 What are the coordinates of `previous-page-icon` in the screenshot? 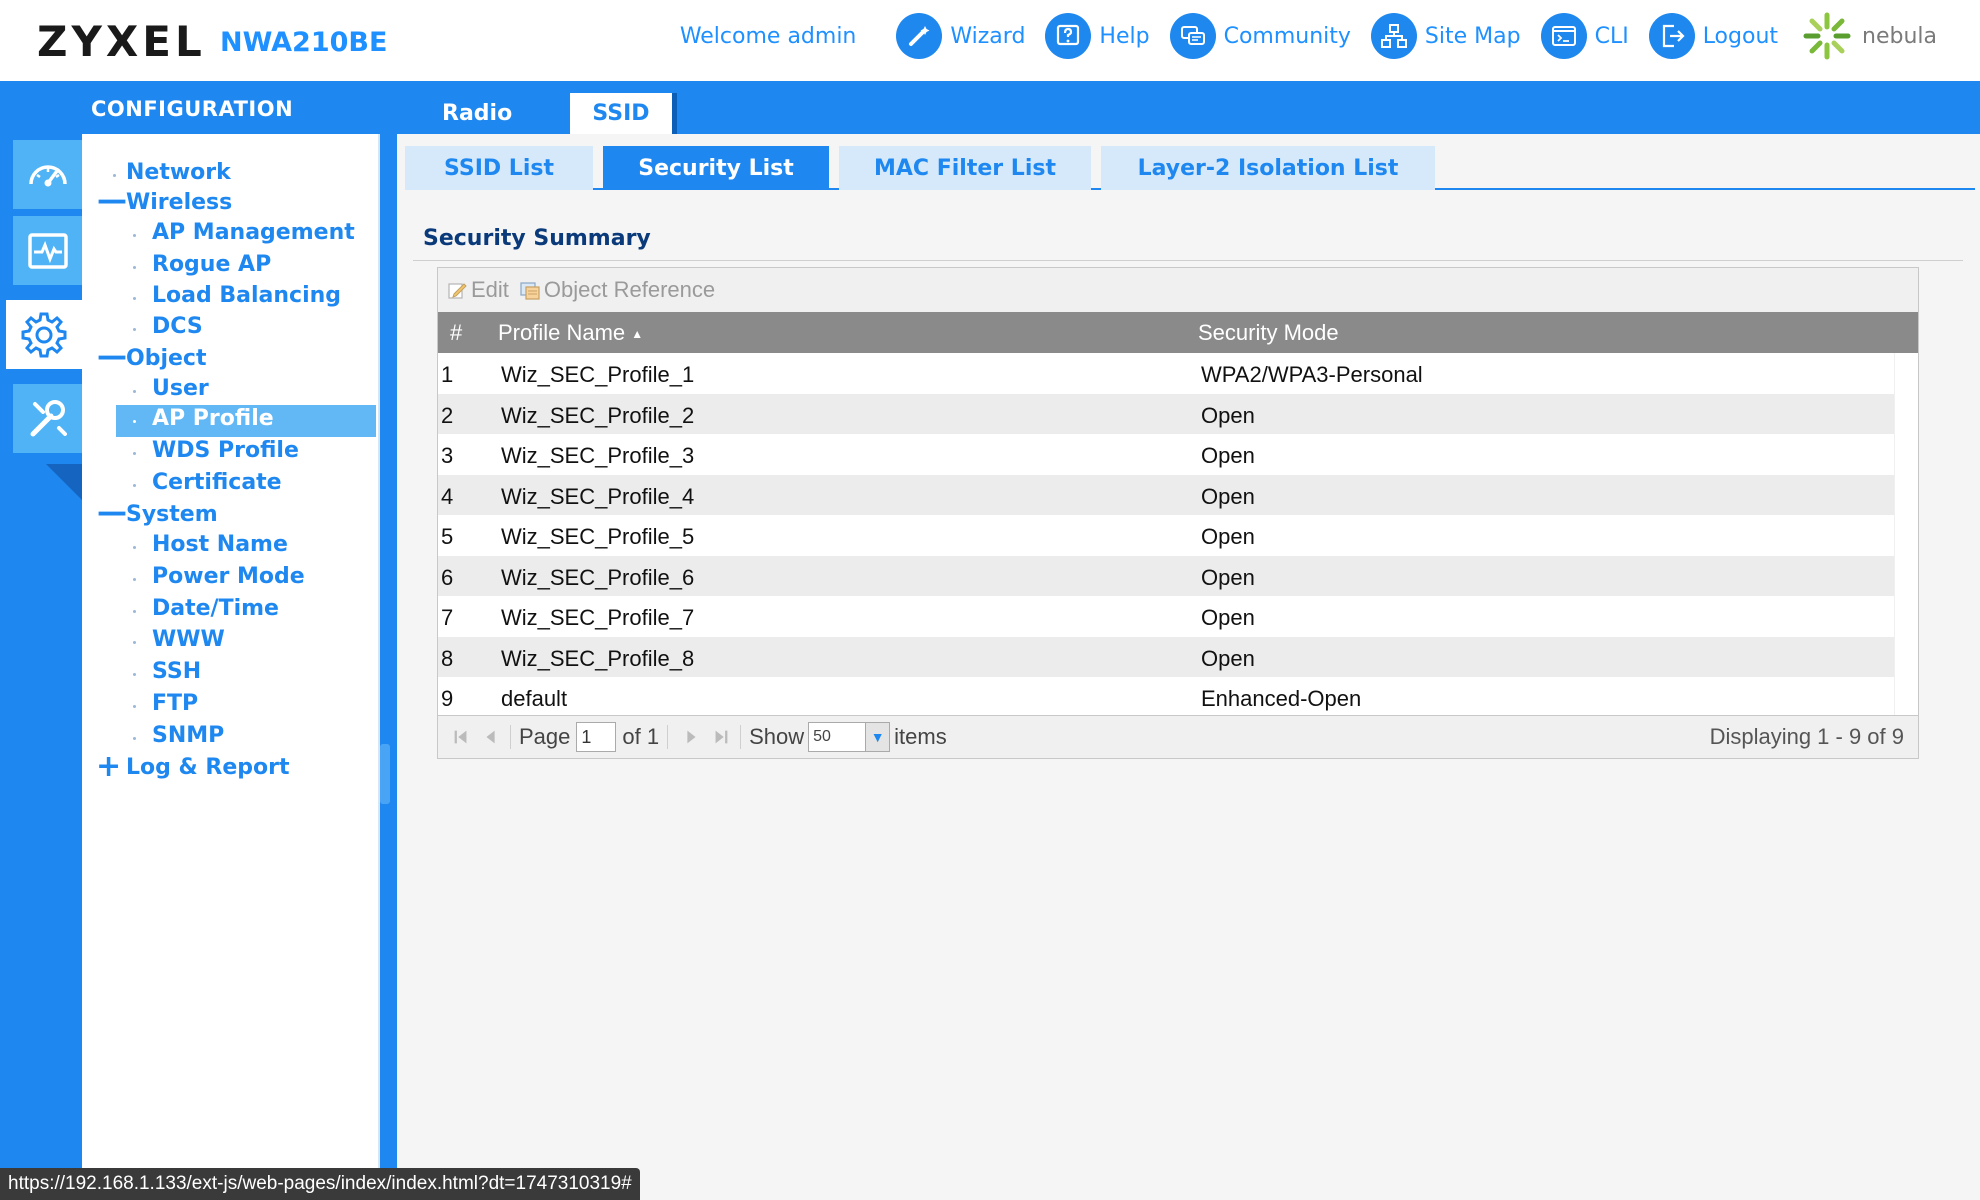 It's located at (491, 737).